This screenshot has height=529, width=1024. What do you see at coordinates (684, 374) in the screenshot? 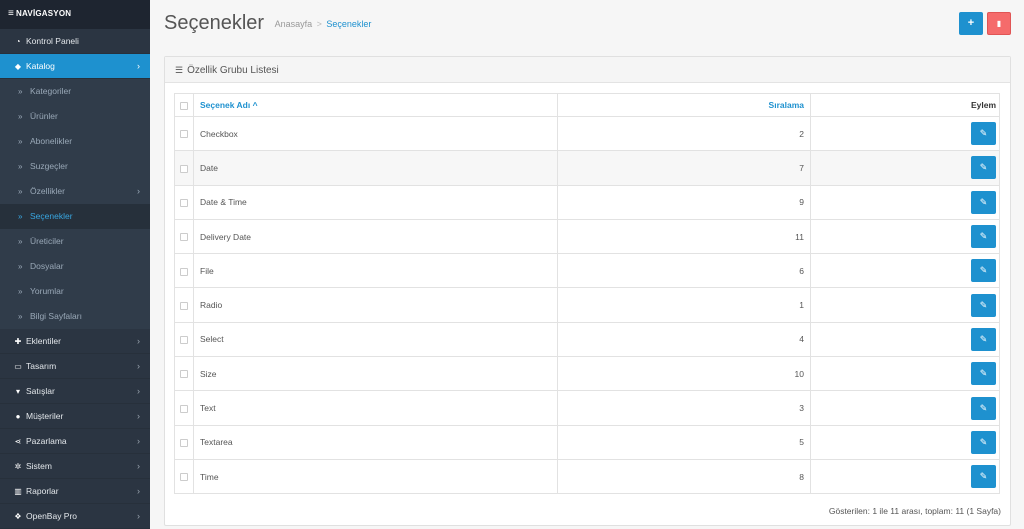
I see `sort-order: 10` at bounding box center [684, 374].